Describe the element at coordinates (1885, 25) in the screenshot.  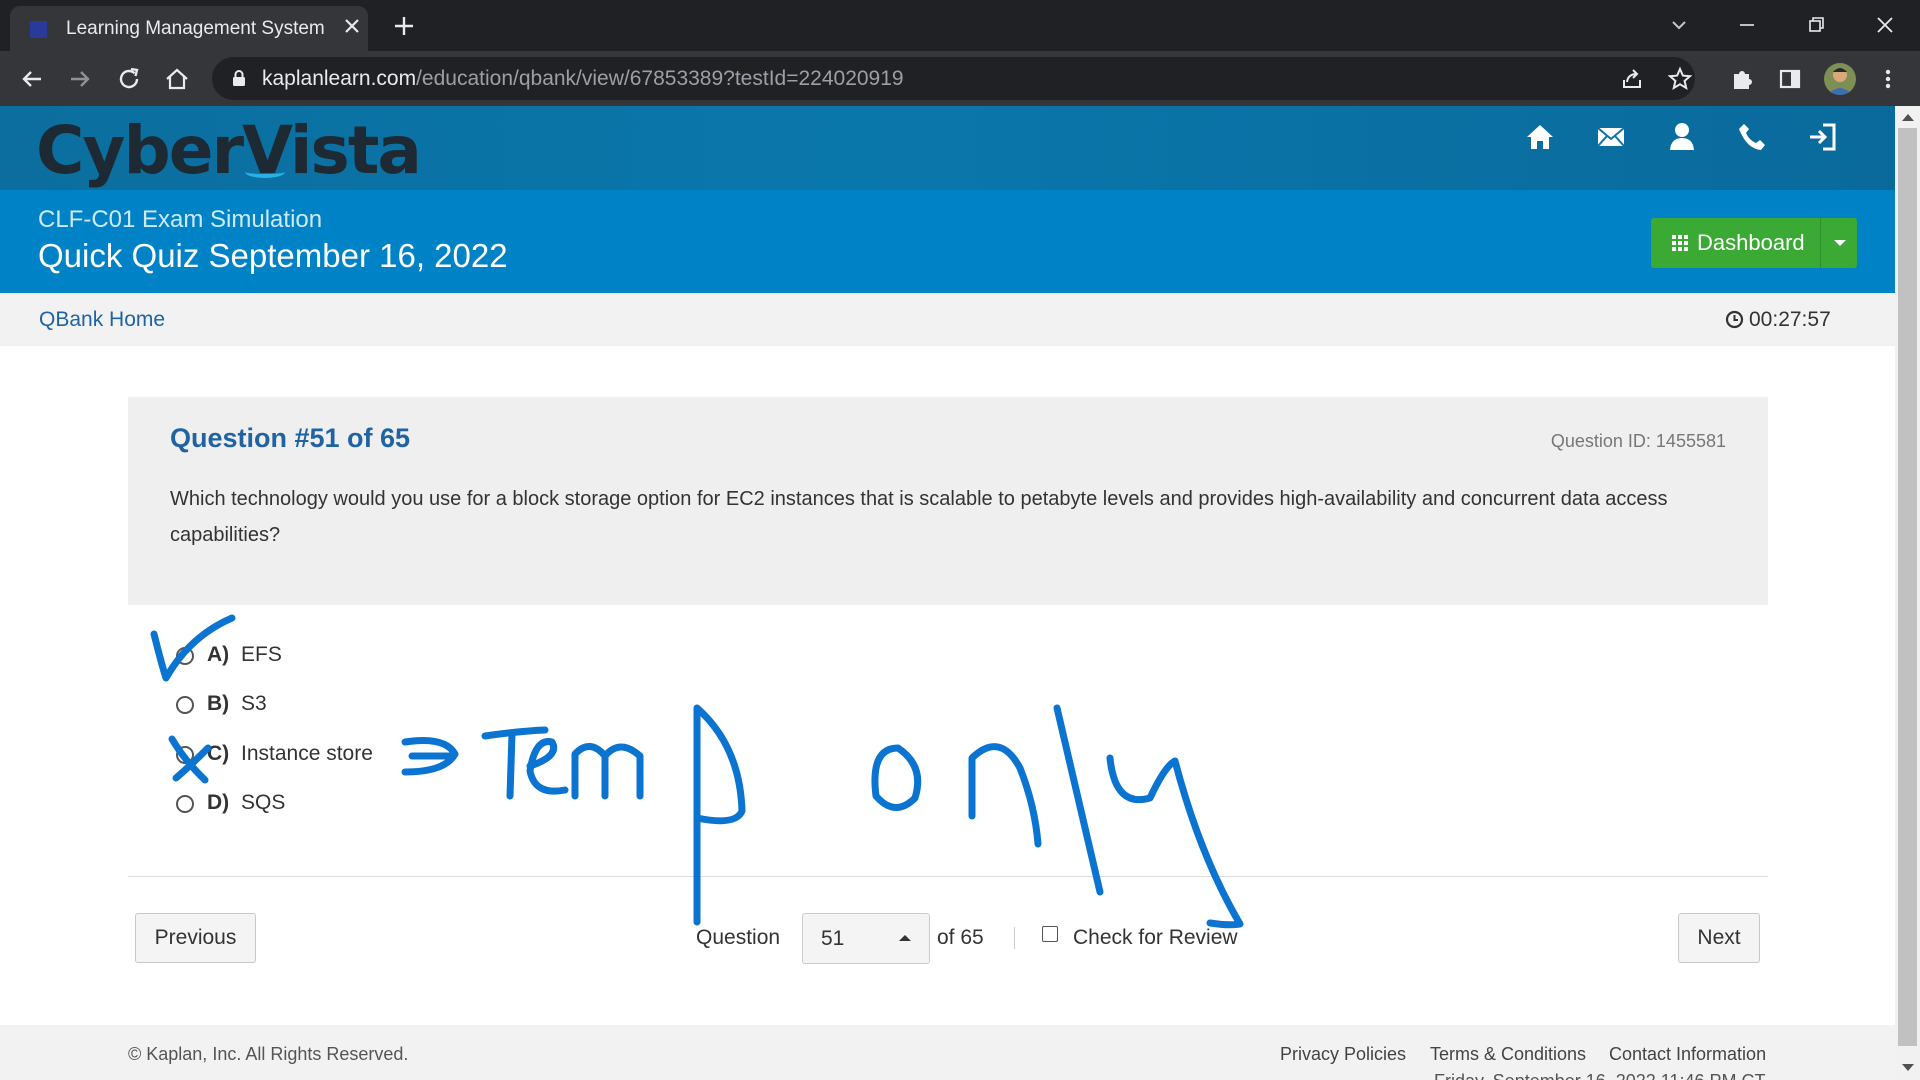
I see `close-window-icon` at that location.